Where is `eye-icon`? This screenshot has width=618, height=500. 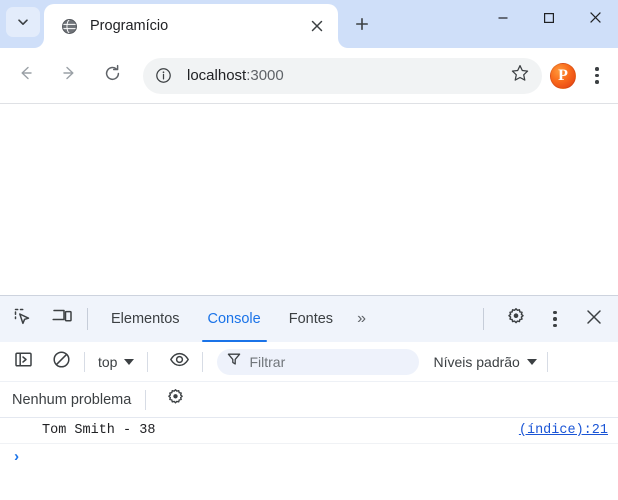
eye-icon is located at coordinates (179, 362).